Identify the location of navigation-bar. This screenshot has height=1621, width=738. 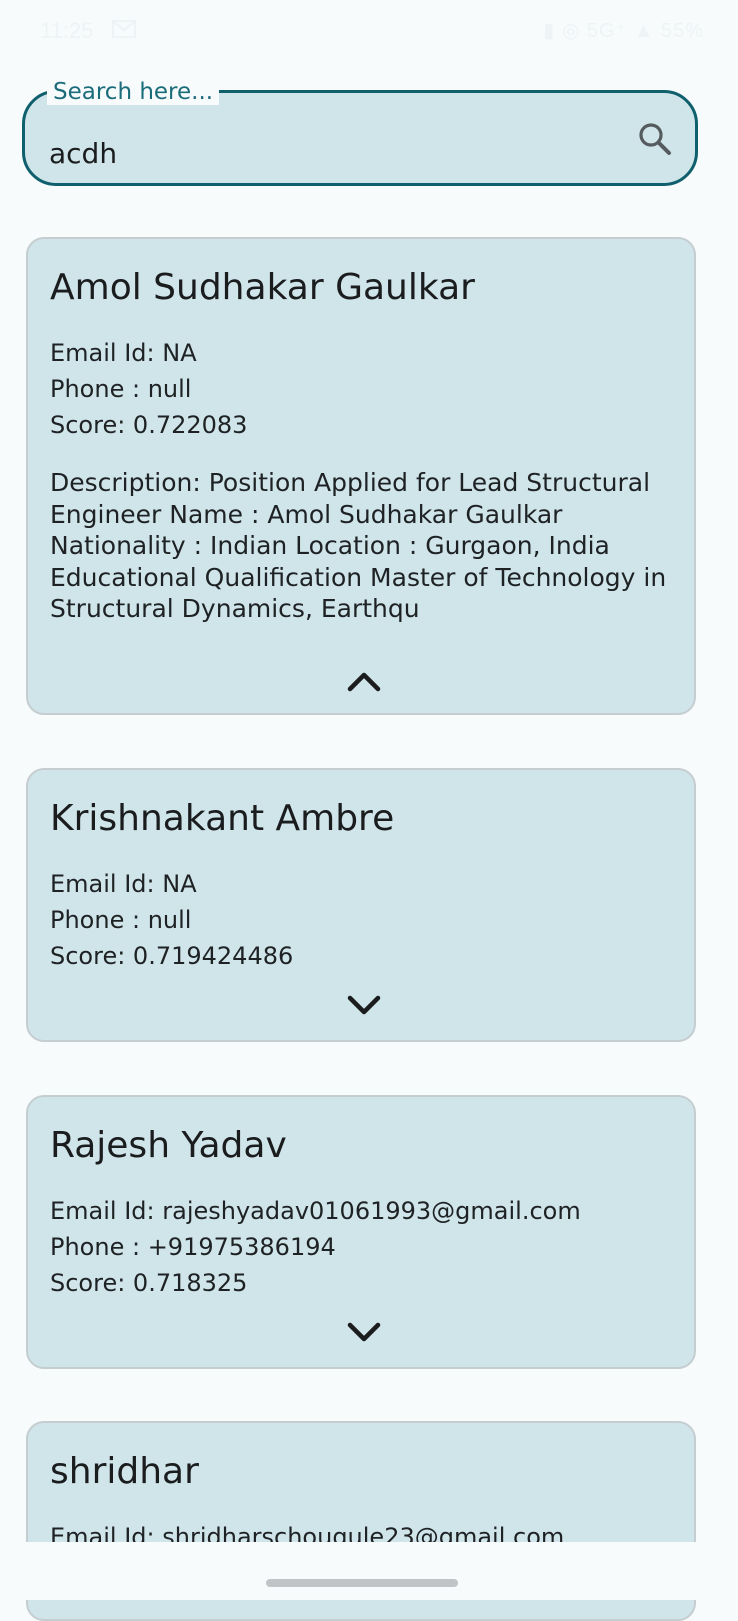
(369, 1571).